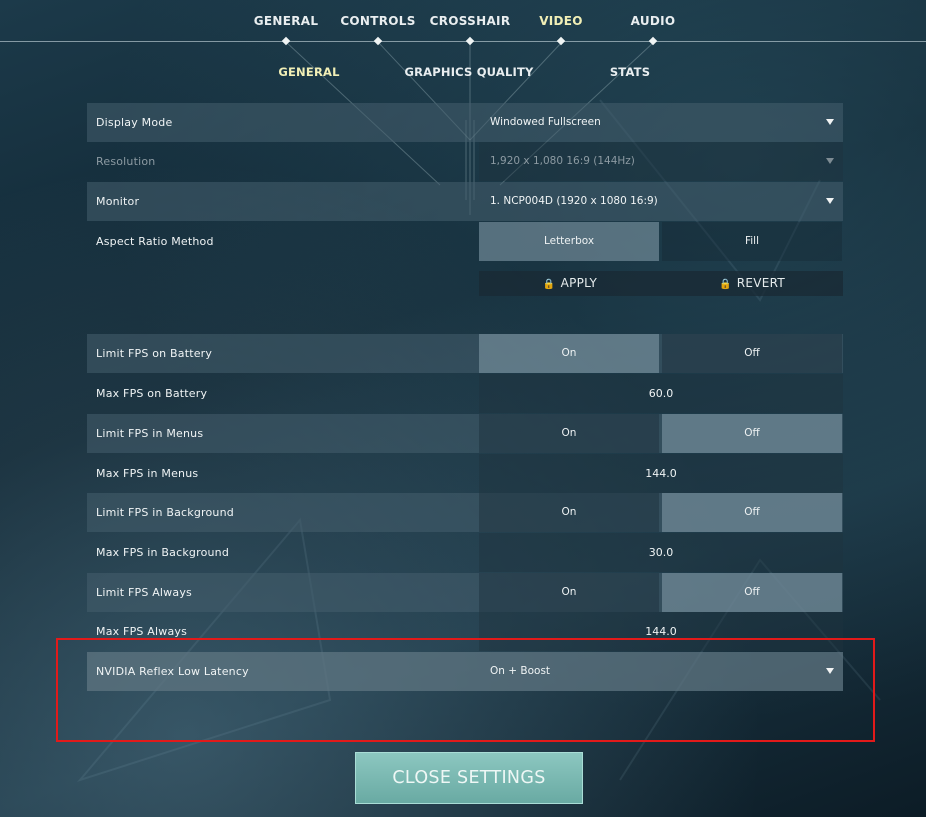 The image size is (926, 817). I want to click on max-fps-background-slider: 30.0, so click(661, 552).